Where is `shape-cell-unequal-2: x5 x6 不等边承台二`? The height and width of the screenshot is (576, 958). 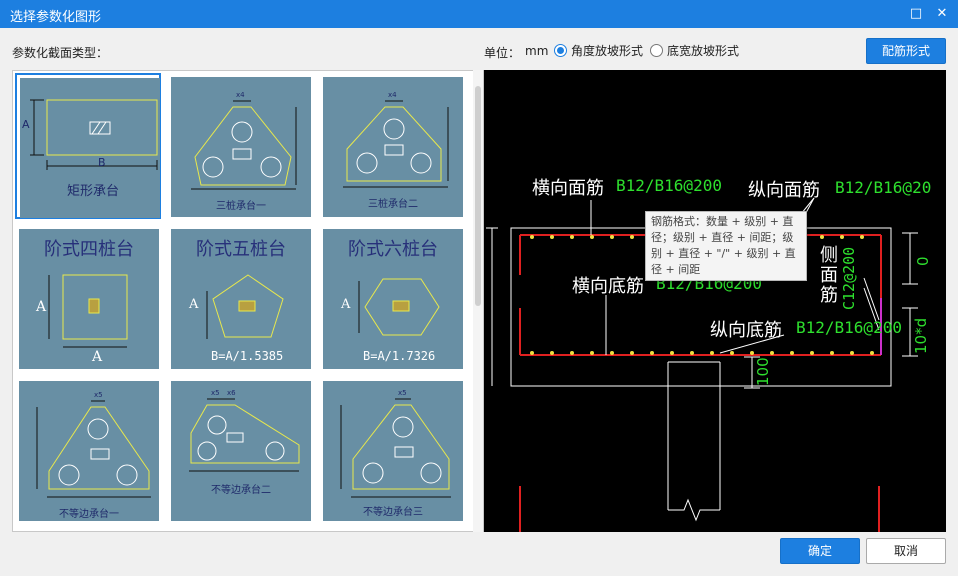
shape-cell-unequal-2: x5 x6 不等边承台二 is located at coordinates (240, 450).